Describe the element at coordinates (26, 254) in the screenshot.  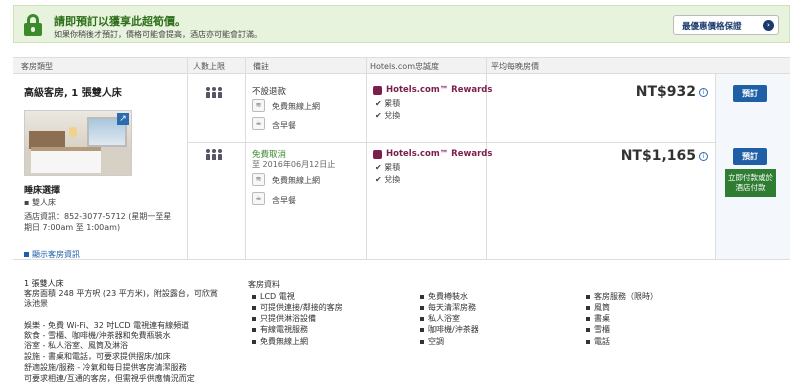
I see `square-icon` at that location.